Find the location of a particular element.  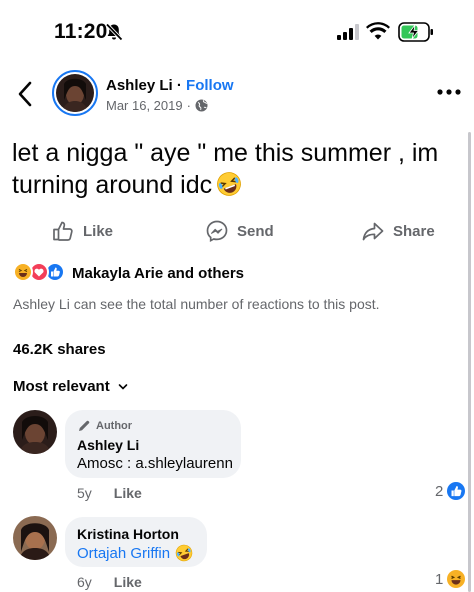

share-arrow-icon is located at coordinates (373, 231).